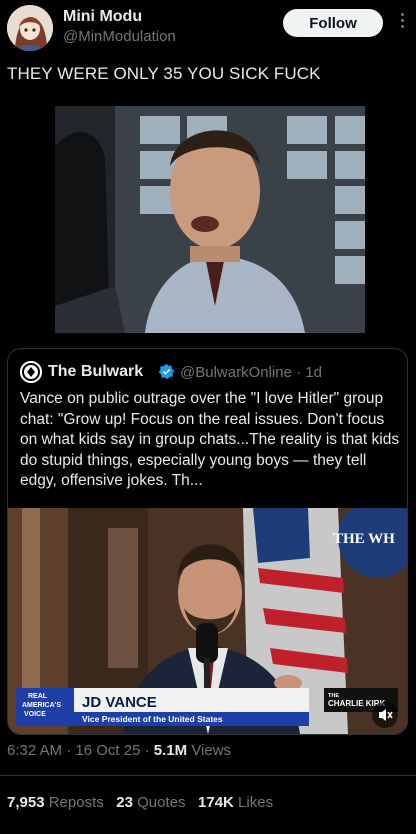 Image resolution: width=416 pixels, height=834 pixels. I want to click on follow-button: Follow, so click(333, 23).